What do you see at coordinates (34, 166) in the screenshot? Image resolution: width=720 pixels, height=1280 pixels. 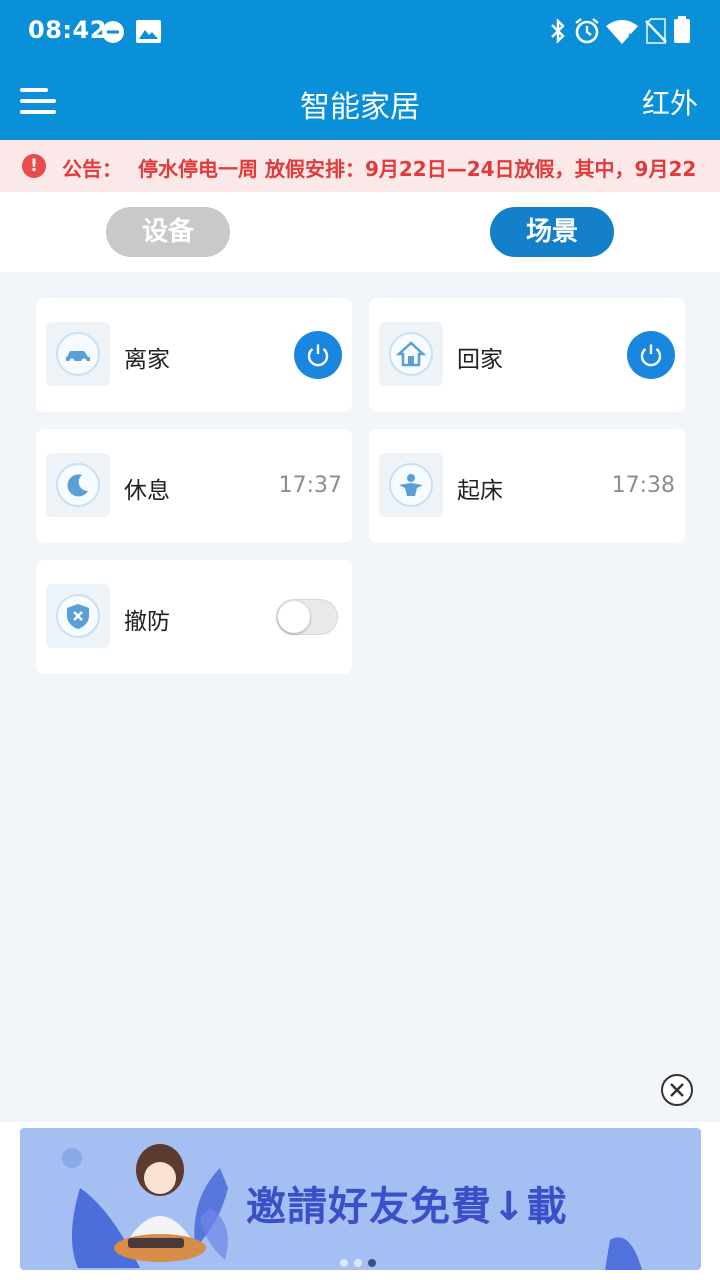 I see `alert-icon: !` at bounding box center [34, 166].